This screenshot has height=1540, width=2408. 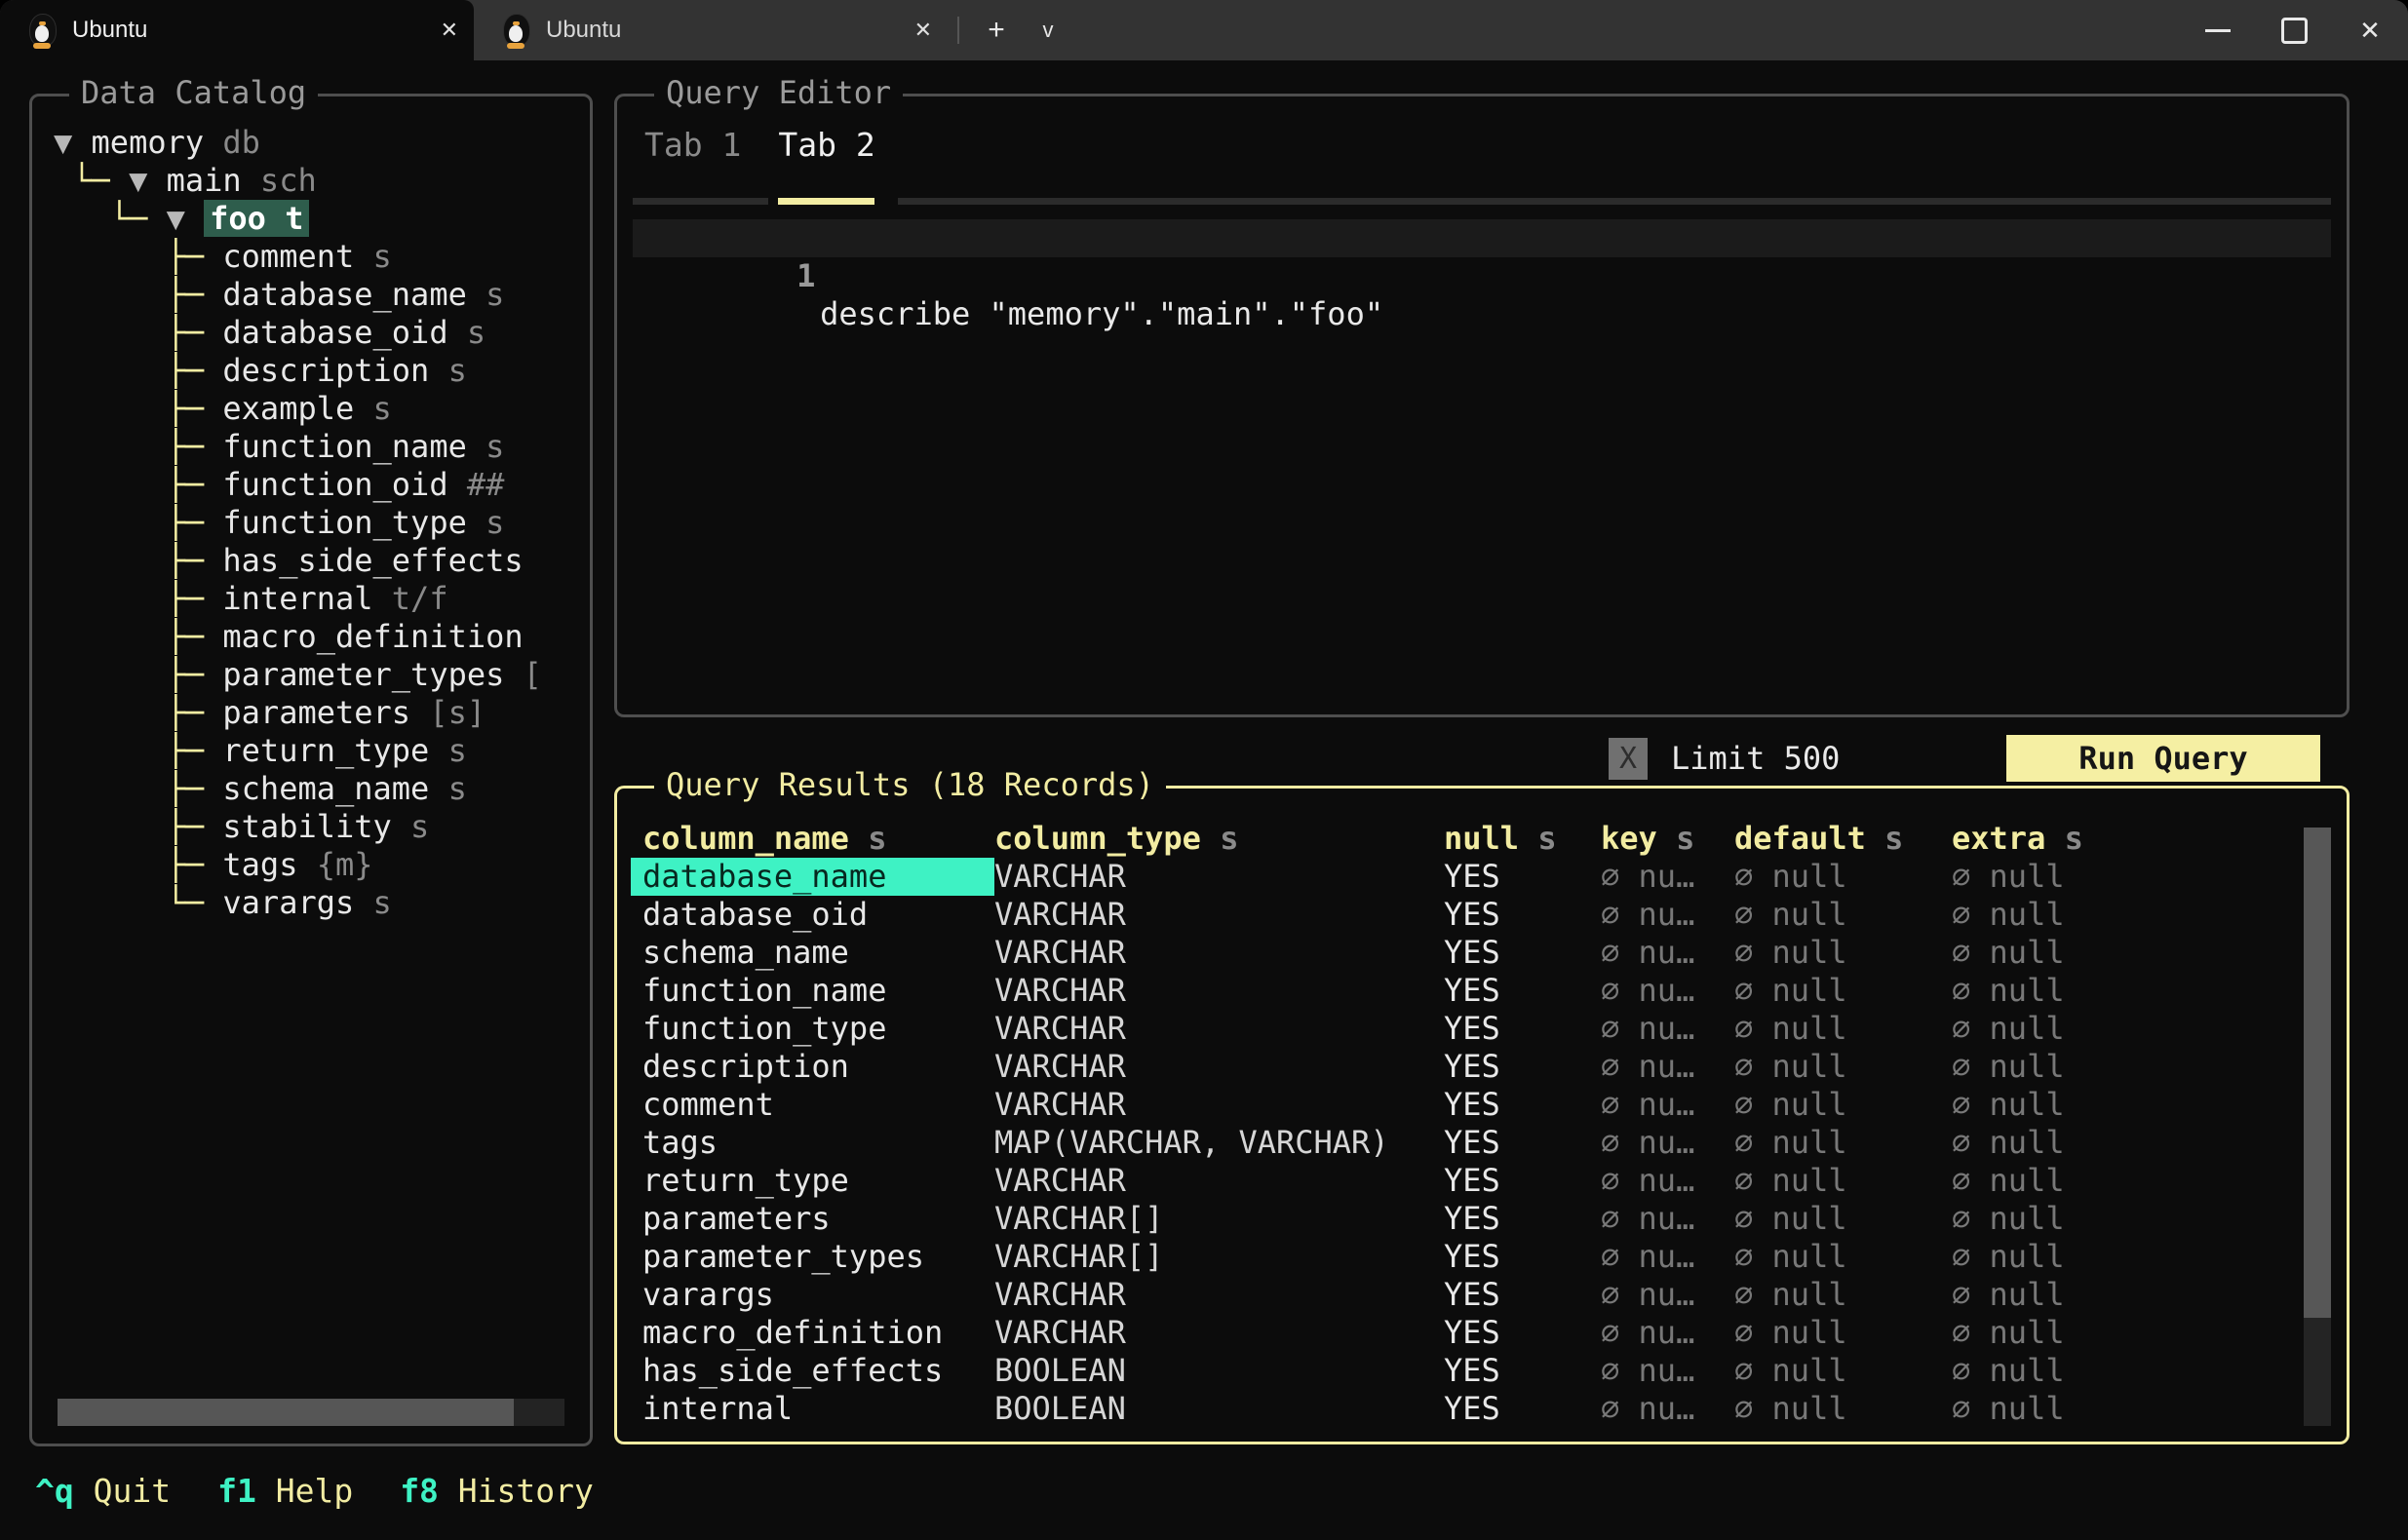 I want to click on results-cell: parameters, so click(x=812, y=1219).